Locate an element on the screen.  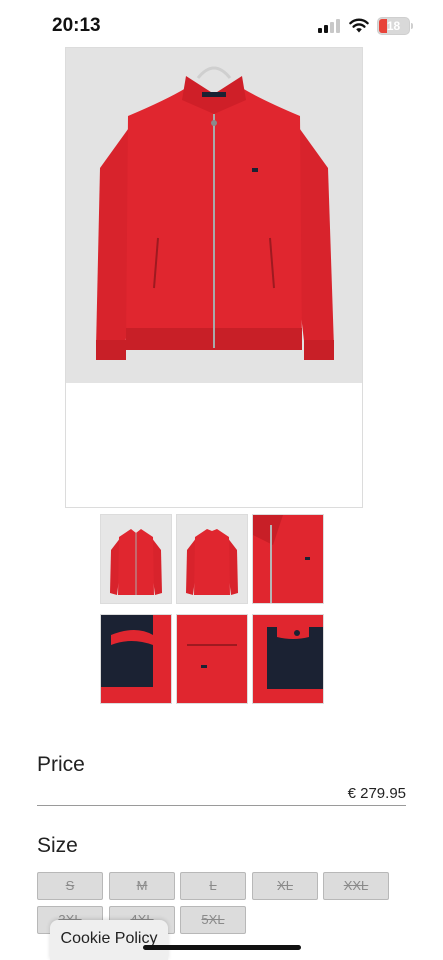
wifi-icon is located at coordinates (359, 25).